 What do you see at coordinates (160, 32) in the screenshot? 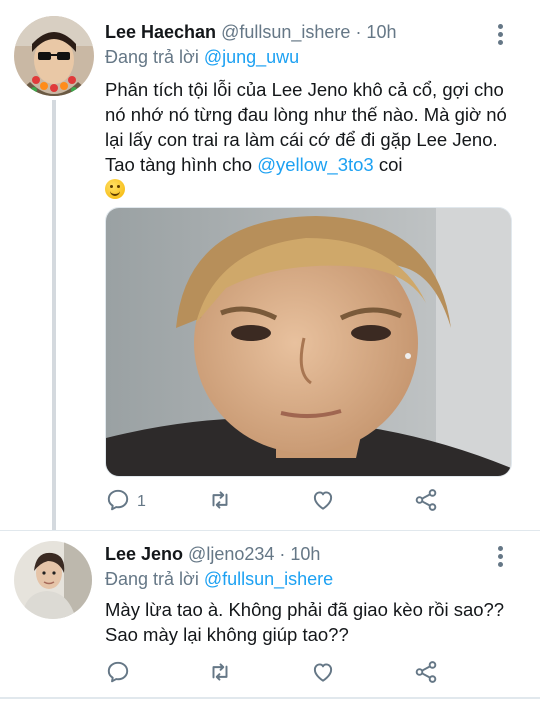
I see `display-name: Lee Haechan` at bounding box center [160, 32].